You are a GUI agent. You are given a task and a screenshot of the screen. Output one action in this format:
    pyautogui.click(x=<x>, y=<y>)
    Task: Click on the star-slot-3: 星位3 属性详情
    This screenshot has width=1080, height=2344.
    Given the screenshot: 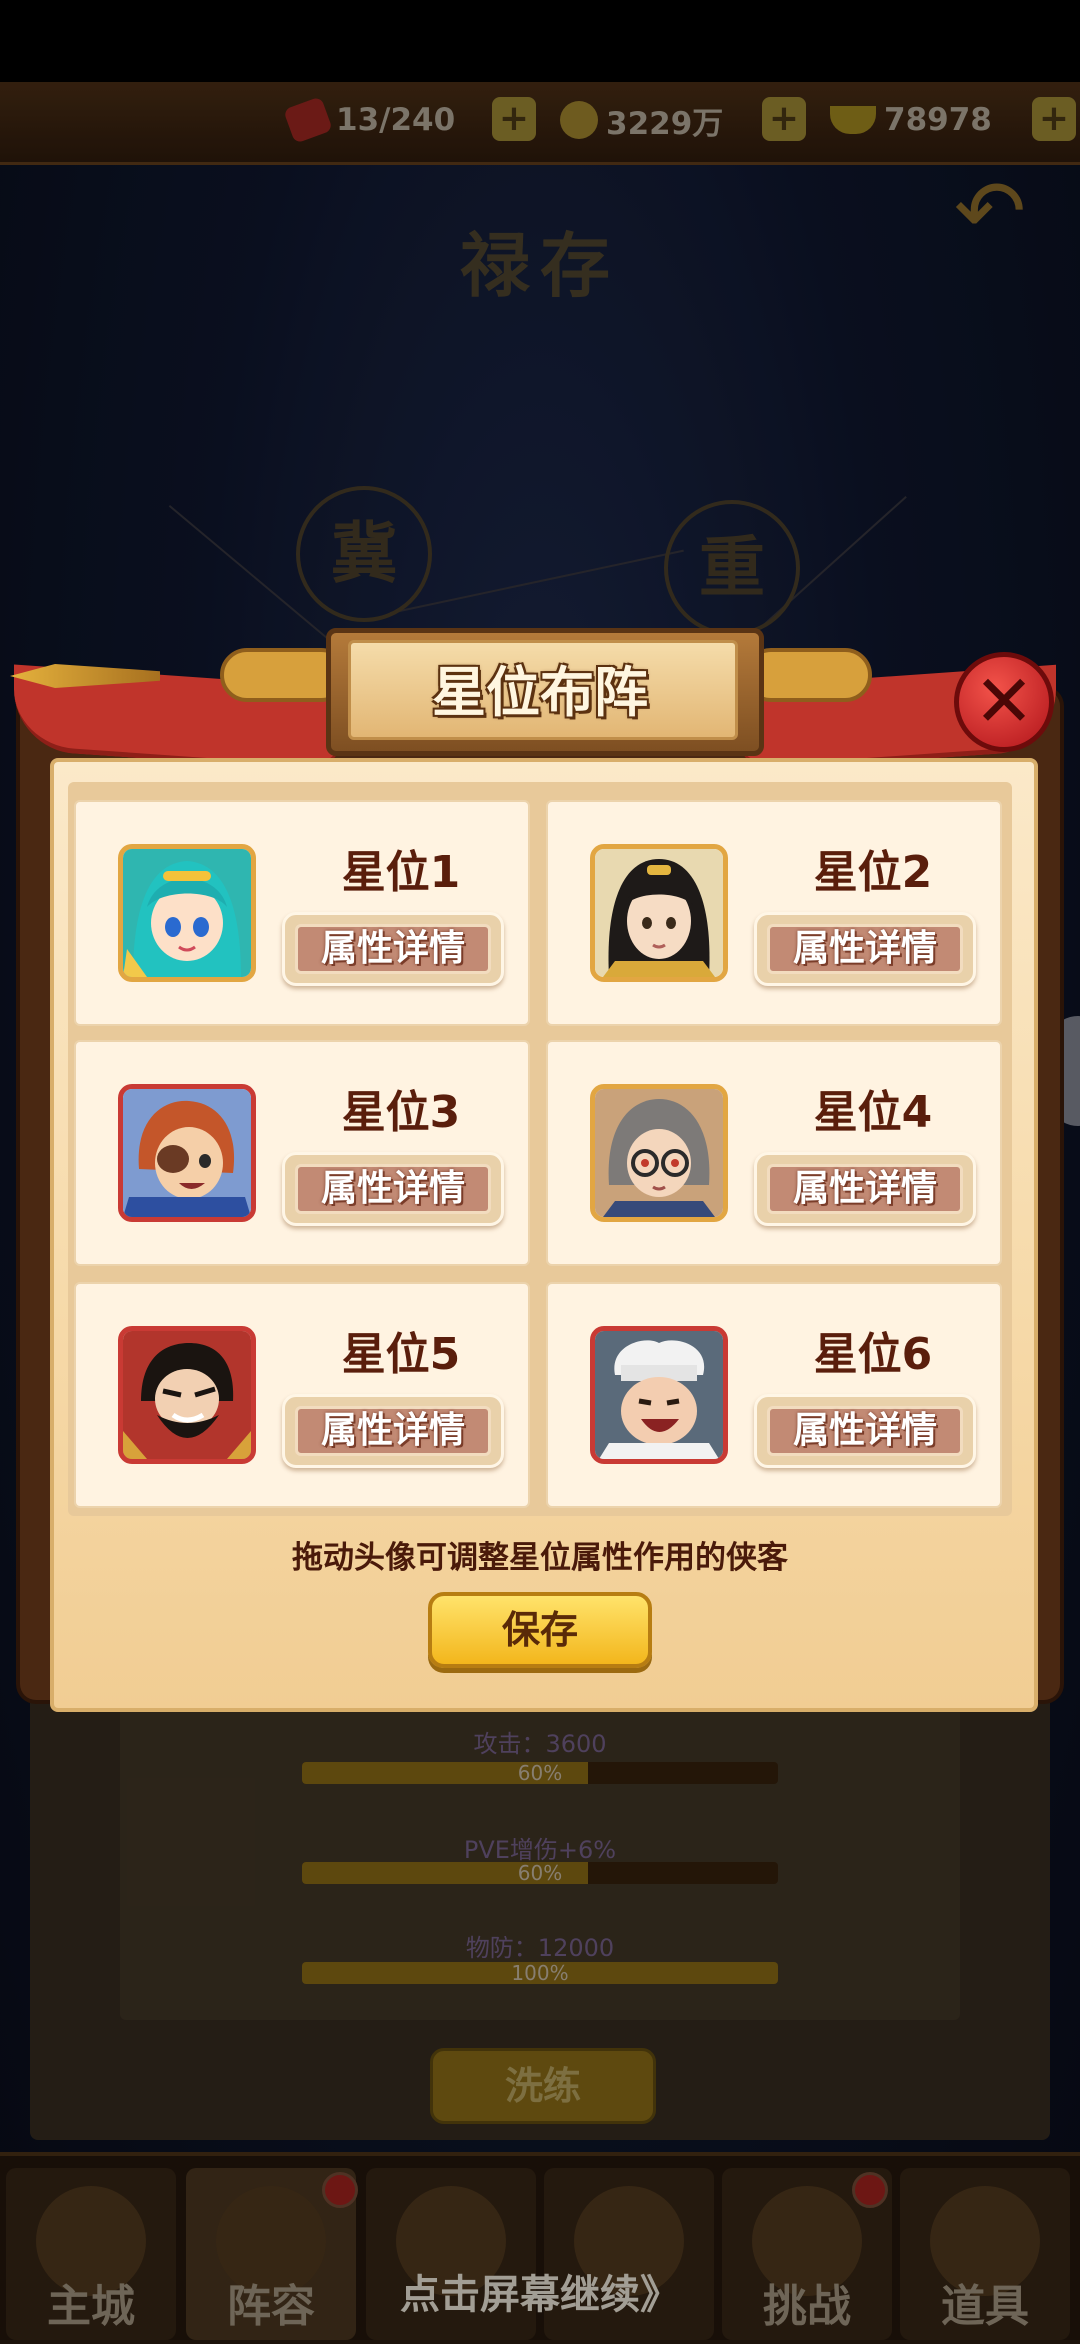 What is the action you would take?
    pyautogui.click(x=302, y=1153)
    